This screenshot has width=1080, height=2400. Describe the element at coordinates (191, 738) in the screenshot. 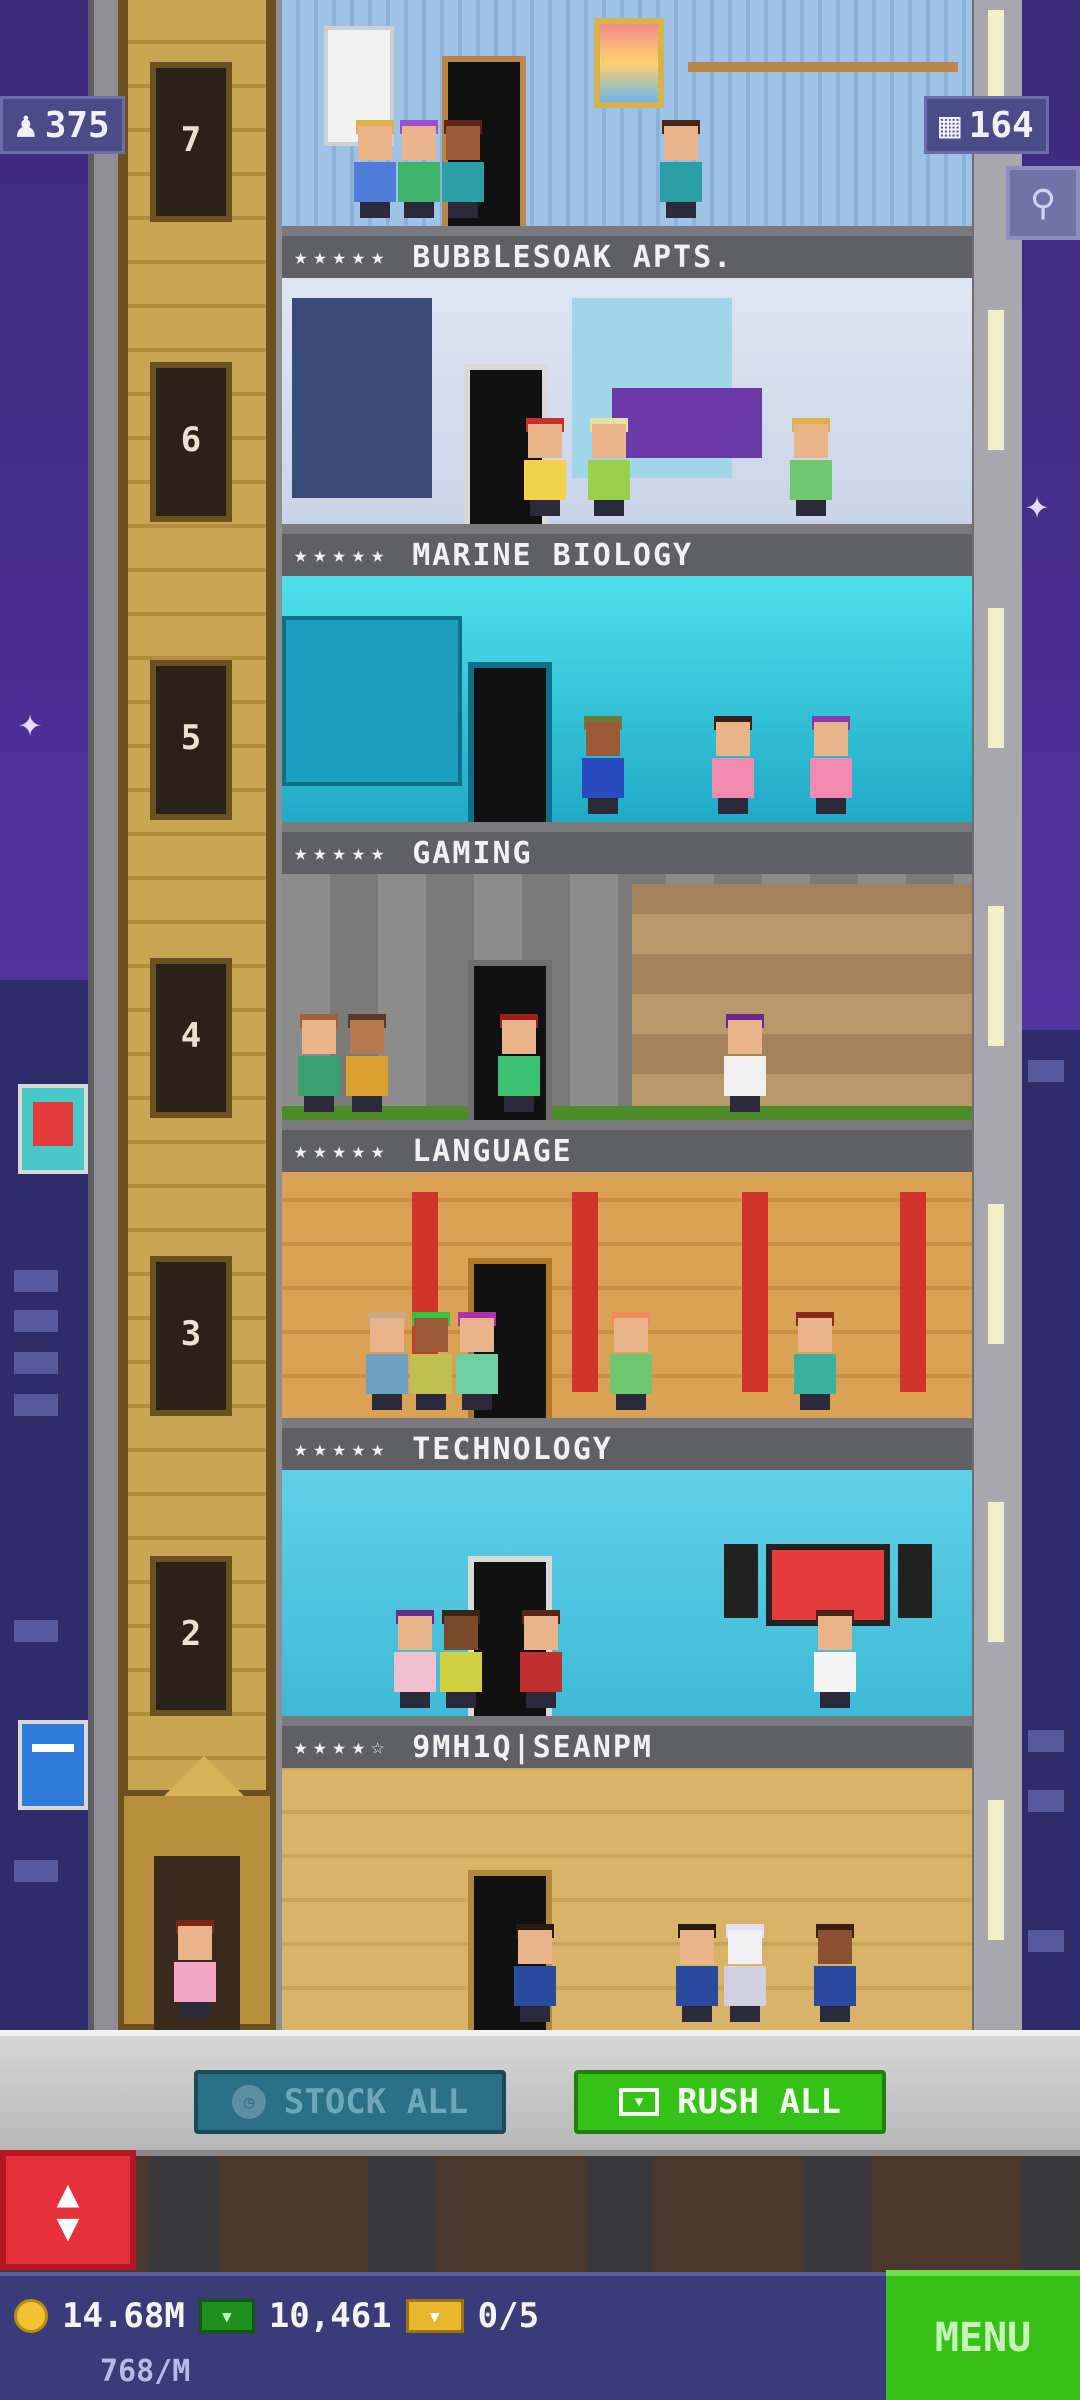

I see `floor-number: 5` at that location.